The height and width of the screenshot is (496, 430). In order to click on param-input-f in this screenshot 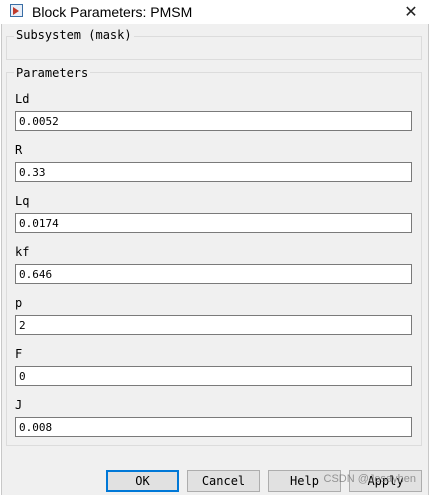, I will do `click(213, 376)`.